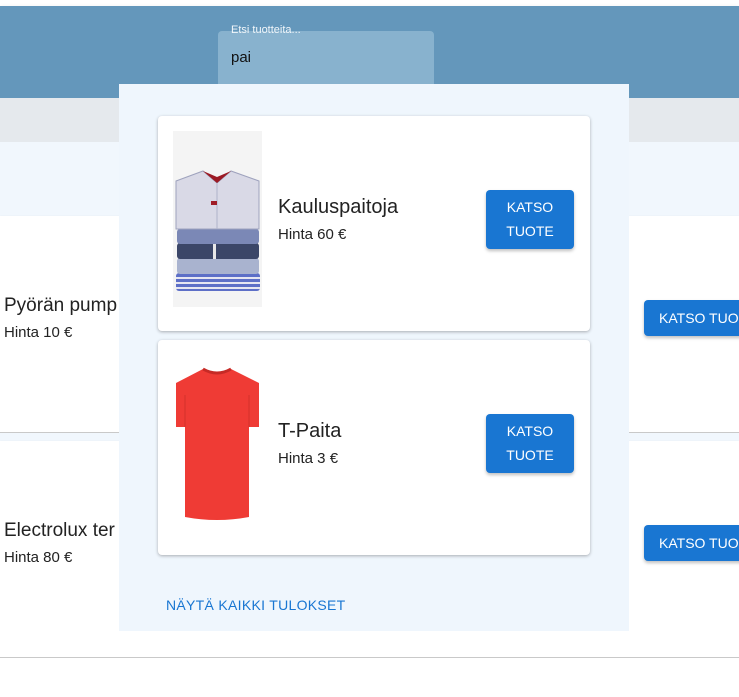 This screenshot has height=697, width=739. What do you see at coordinates (38, 332) in the screenshot?
I see `product-price: Hinta 10 €` at bounding box center [38, 332].